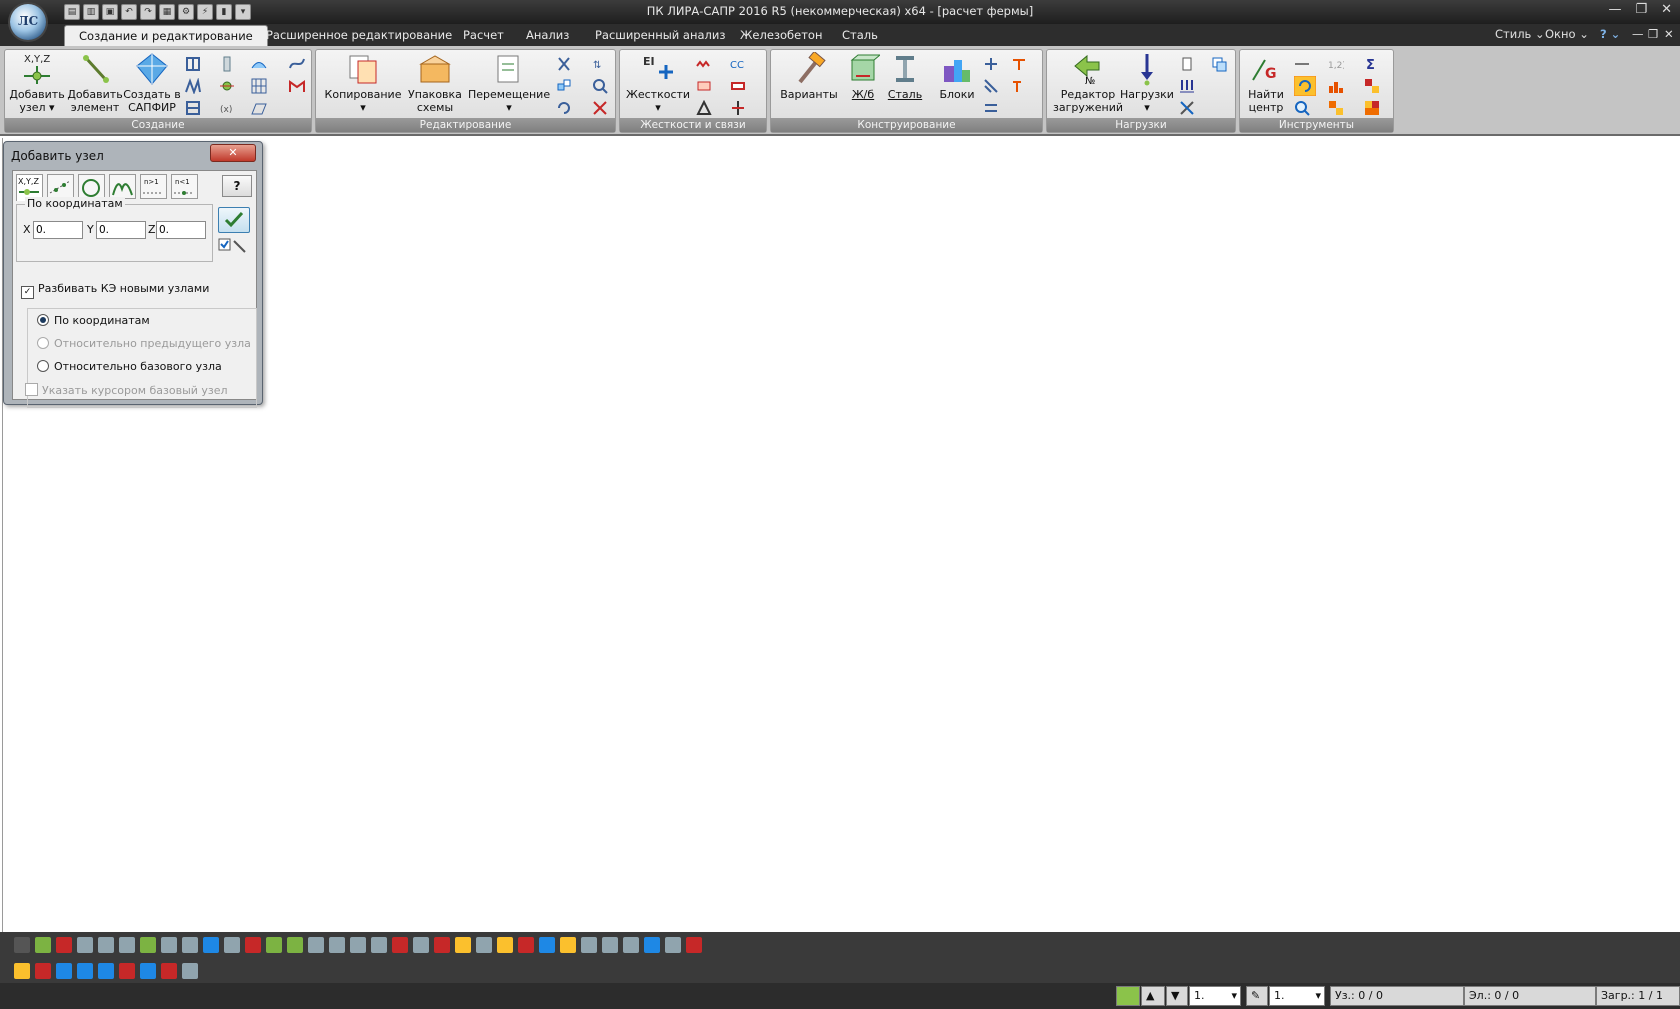  I want to click on load-value-select: 1. ▾, so click(1297, 996).